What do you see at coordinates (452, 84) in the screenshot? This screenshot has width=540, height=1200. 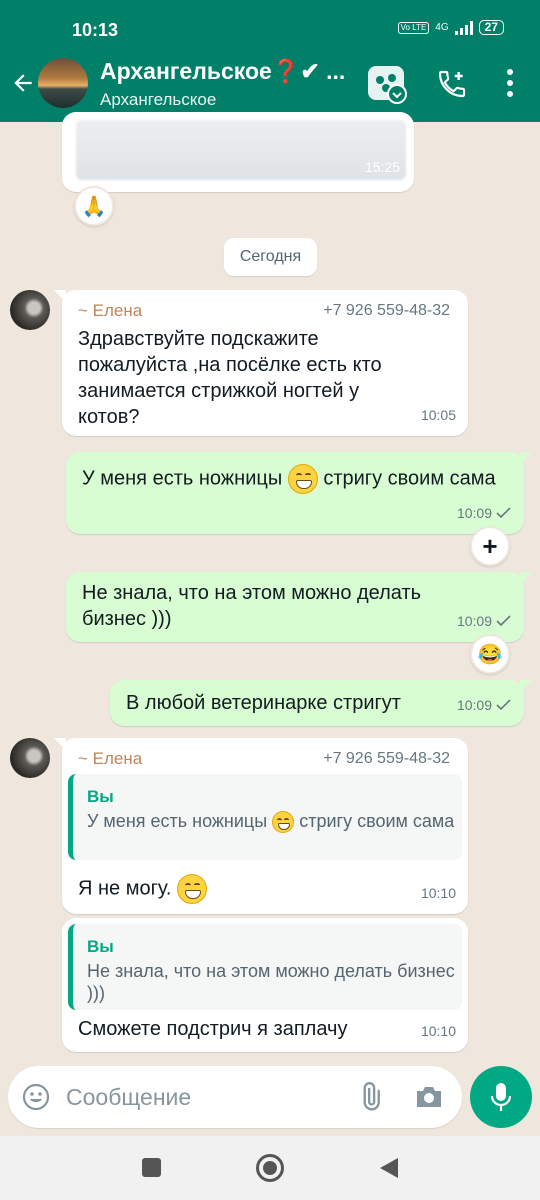 I see `add-call-icon` at bounding box center [452, 84].